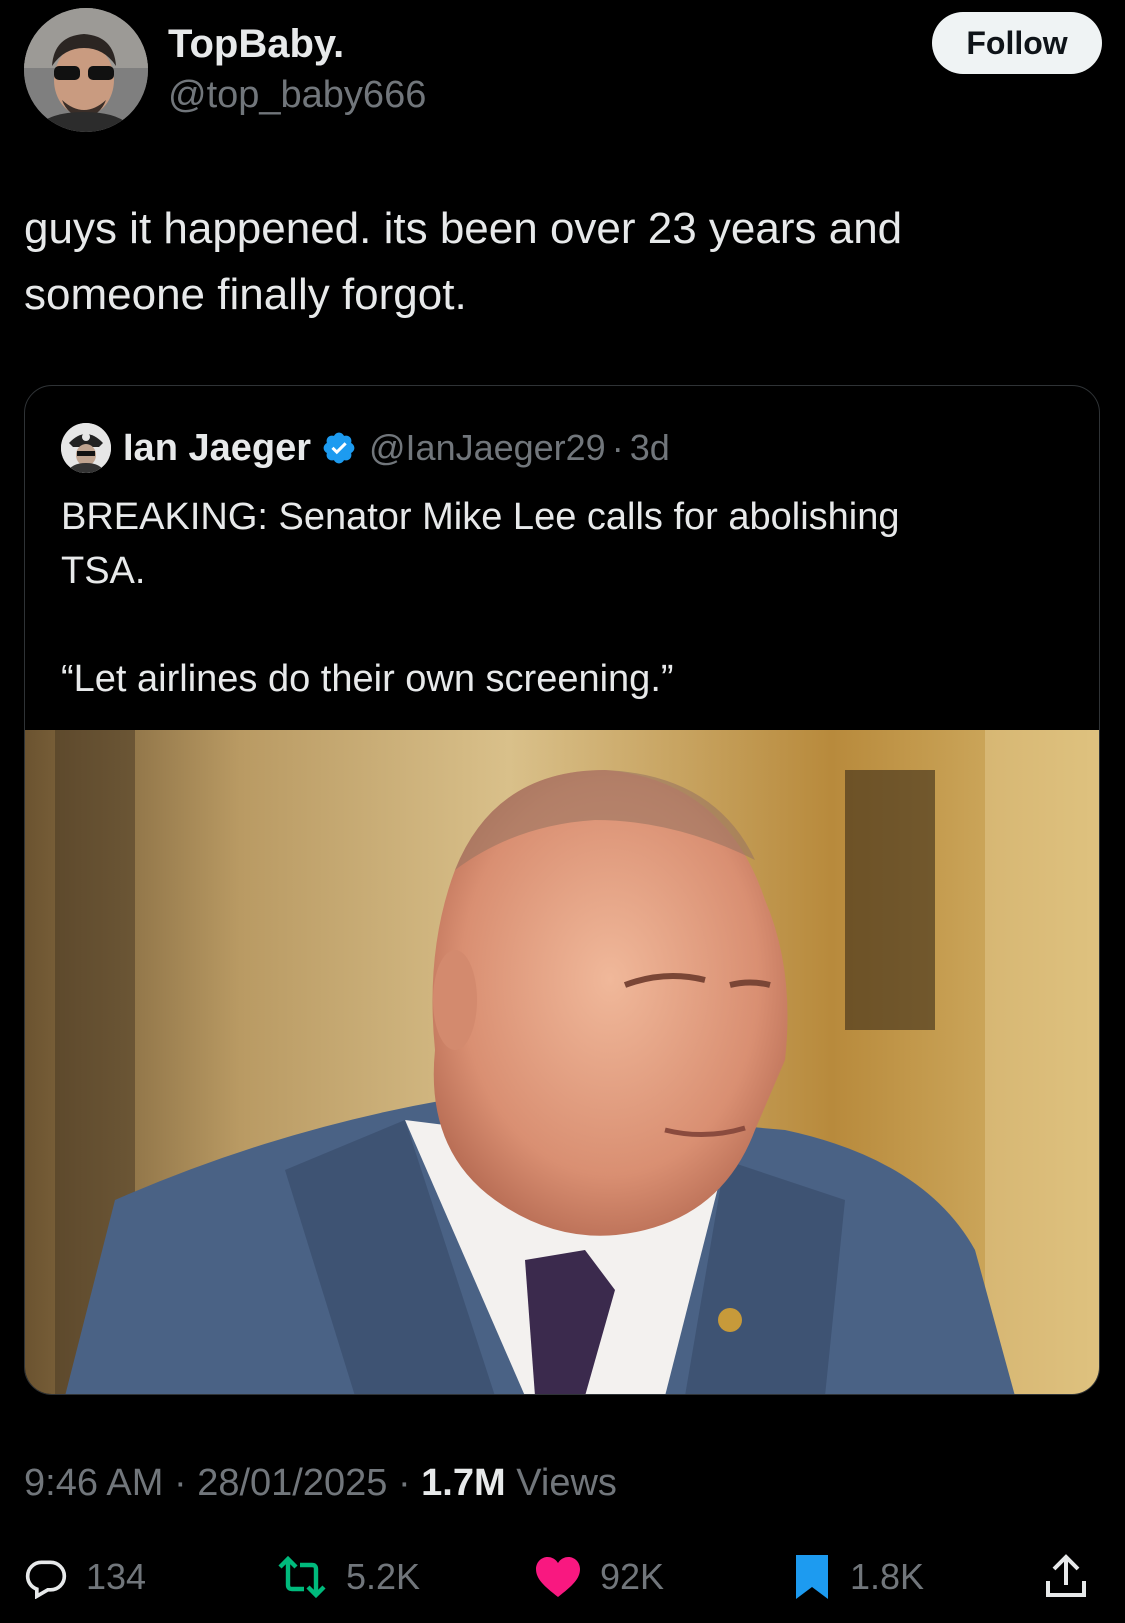 The width and height of the screenshot is (1125, 1623). I want to click on tweet-text-line: someone finally forgot., so click(245, 294).